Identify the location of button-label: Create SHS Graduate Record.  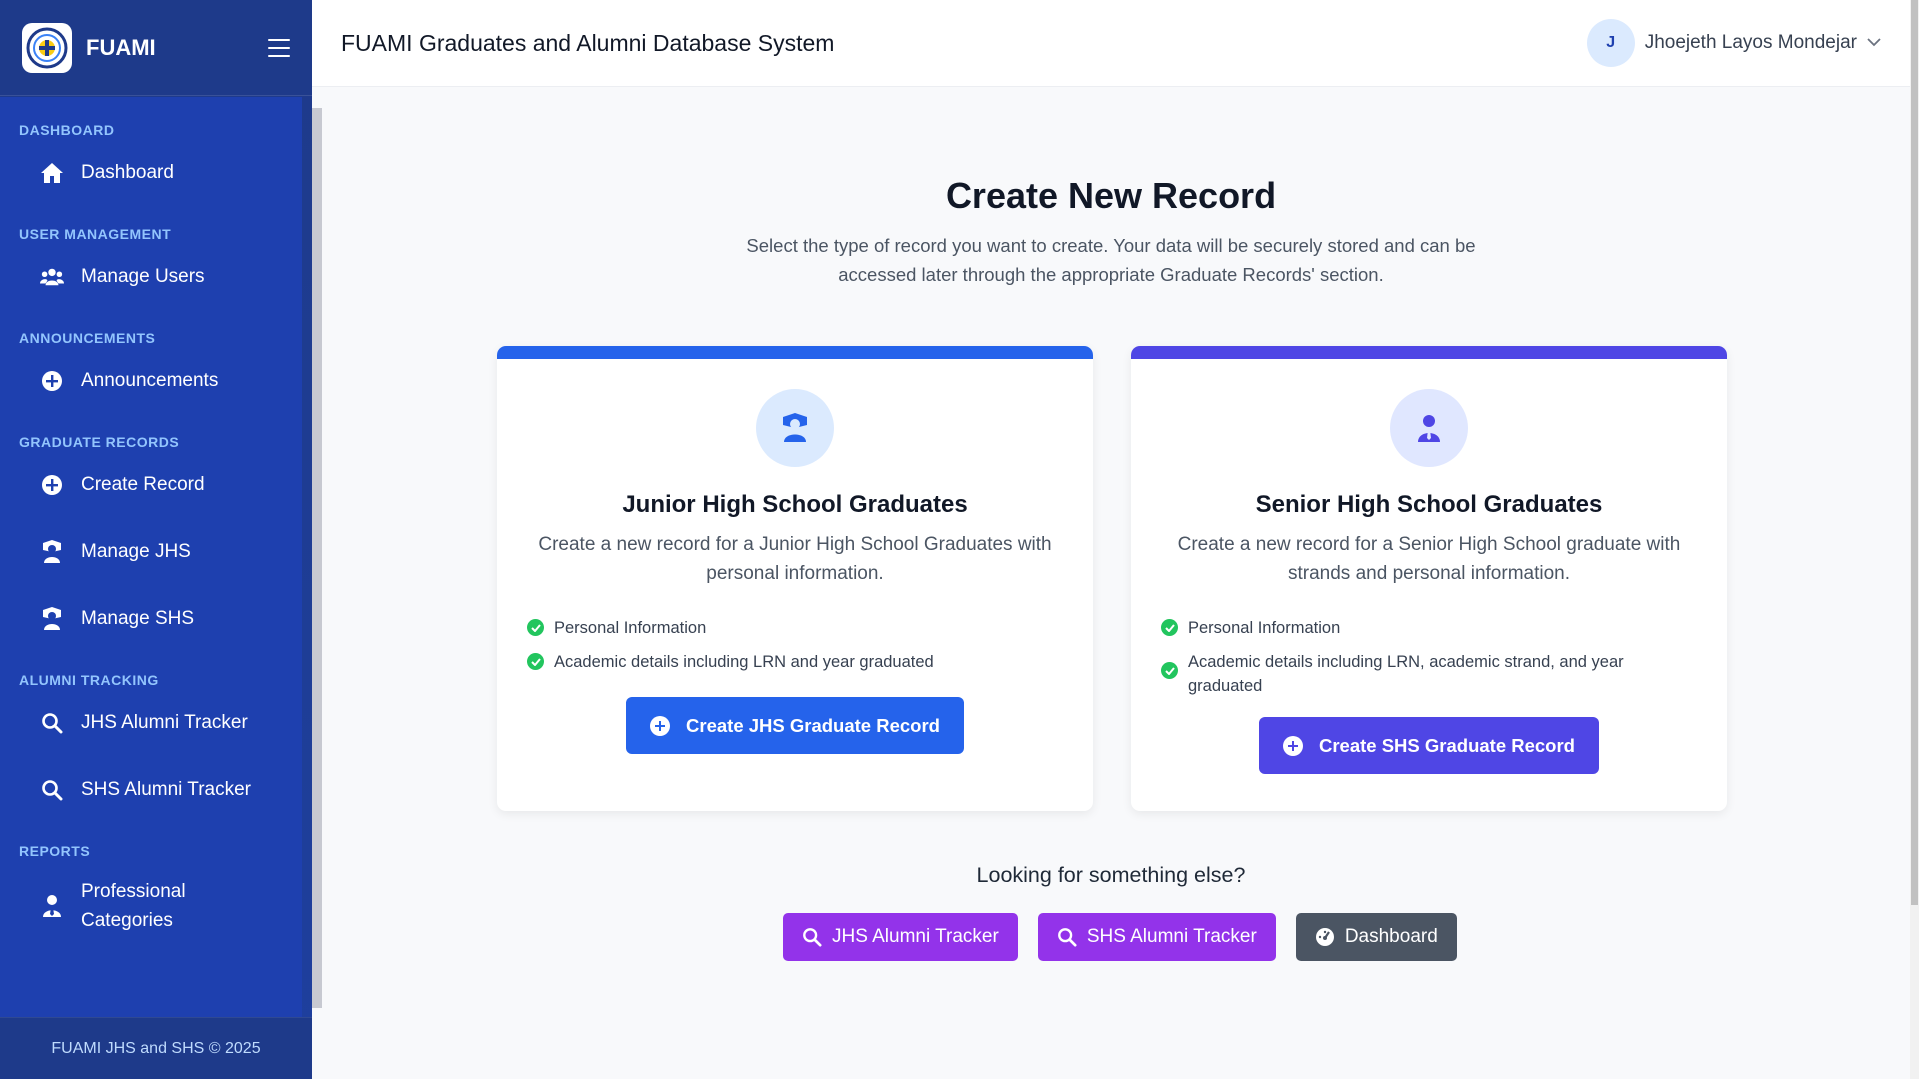
(1446, 745).